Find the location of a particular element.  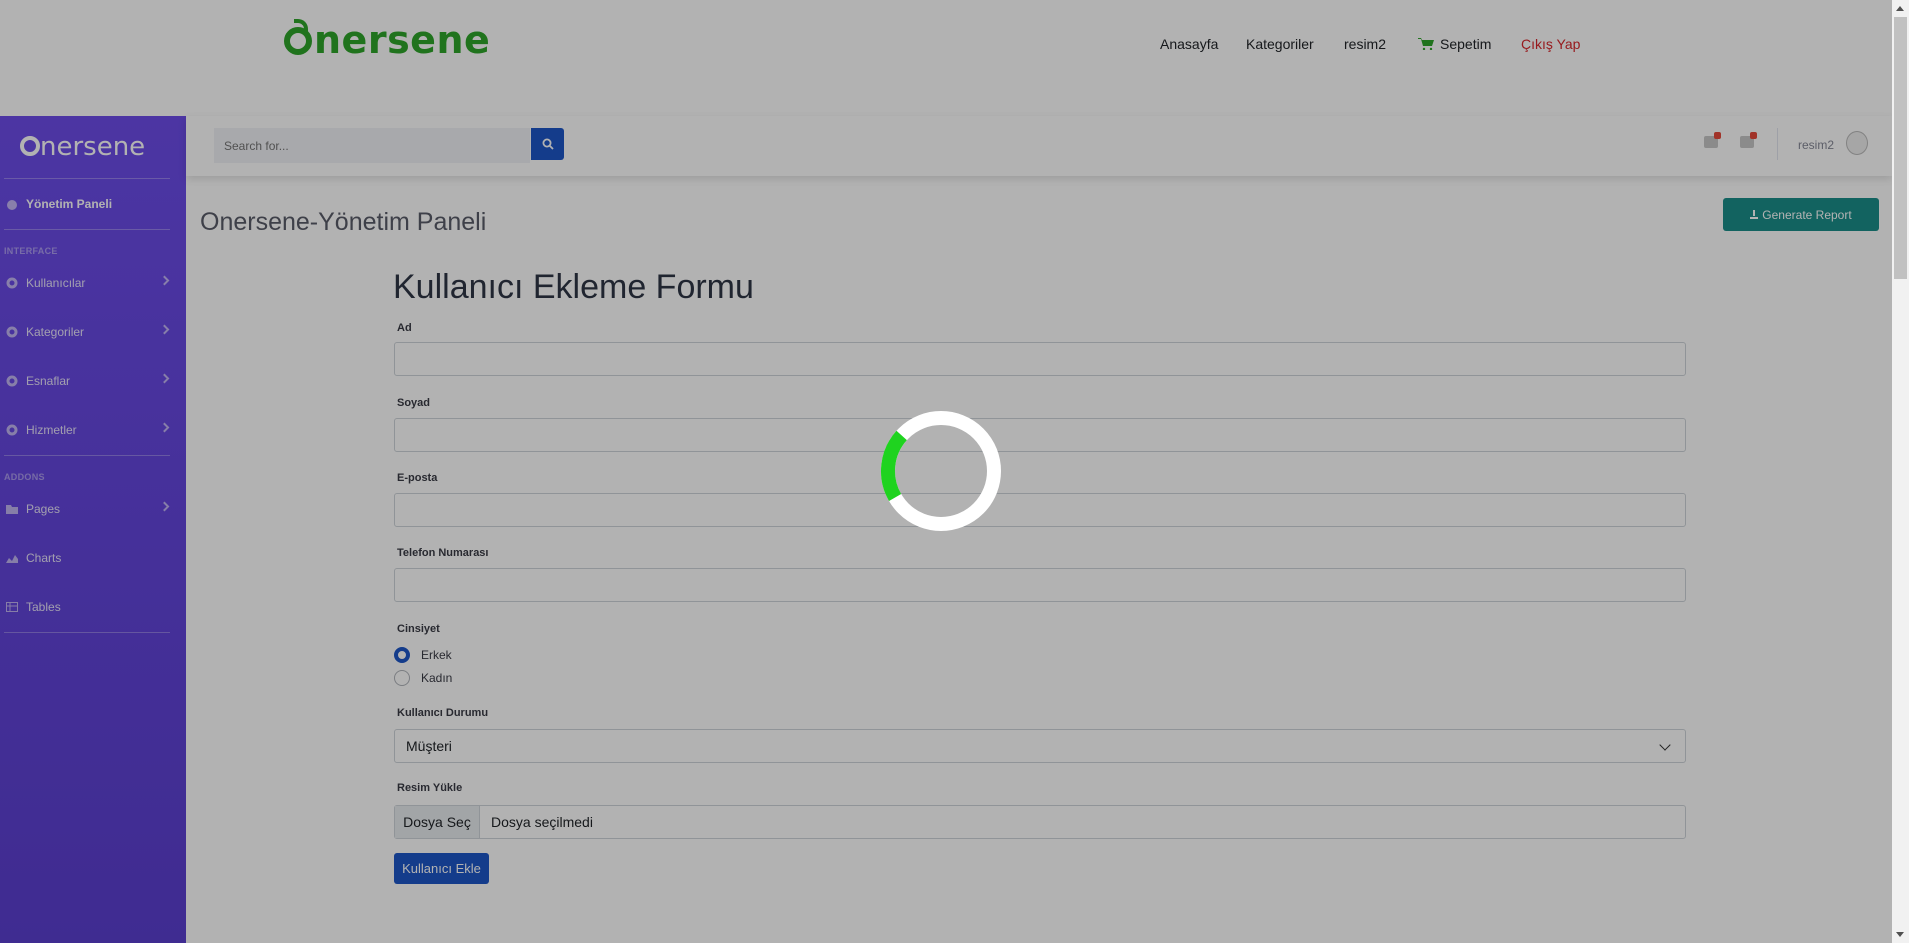

page-scrollbar is located at coordinates (1900, 471).